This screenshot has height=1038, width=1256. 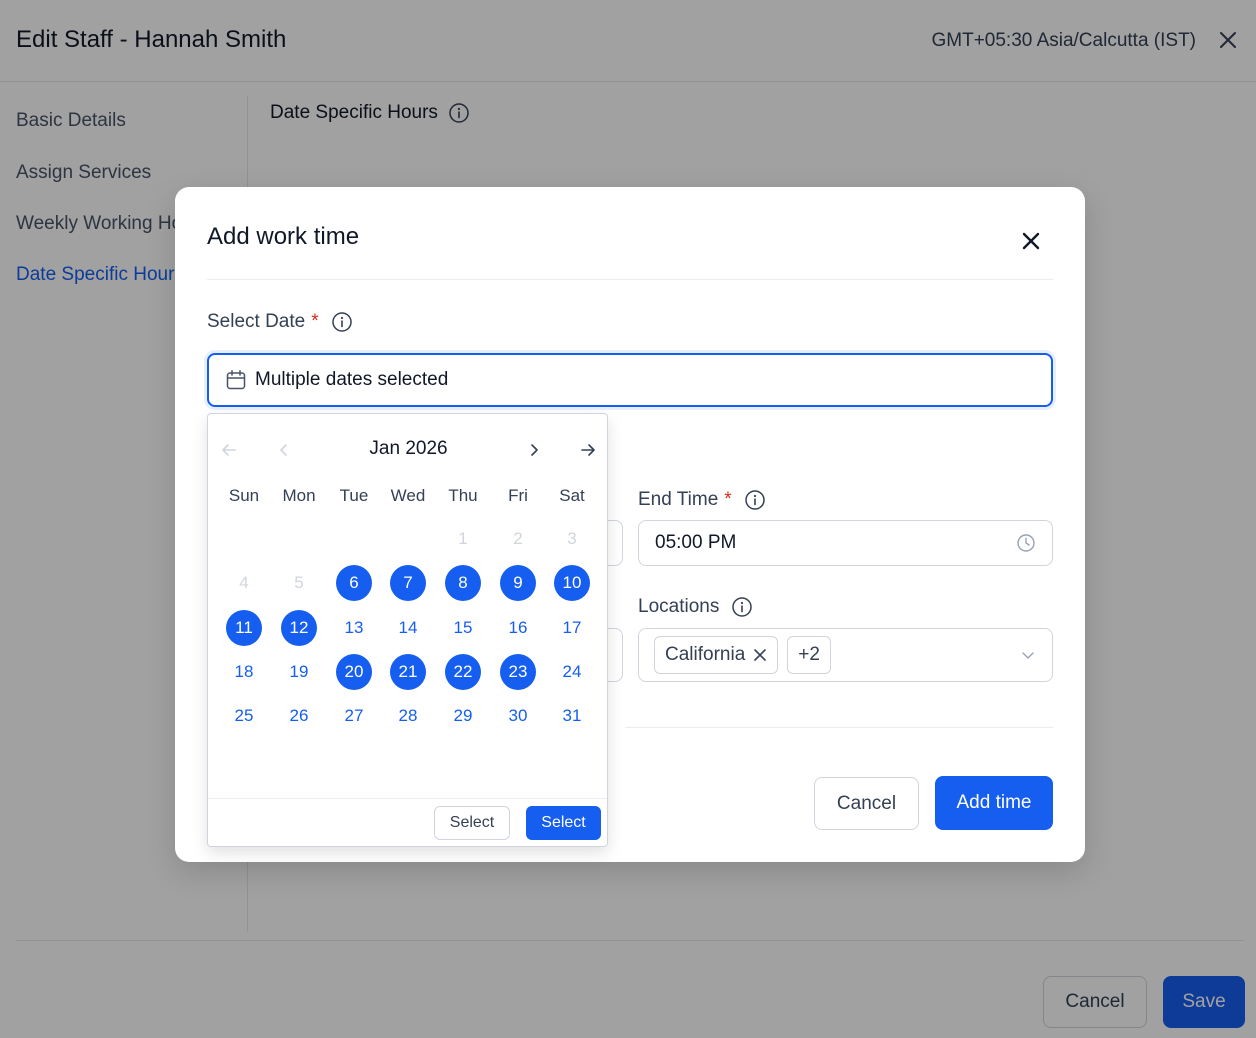 I want to click on calendar-day: 19, so click(x=299, y=672).